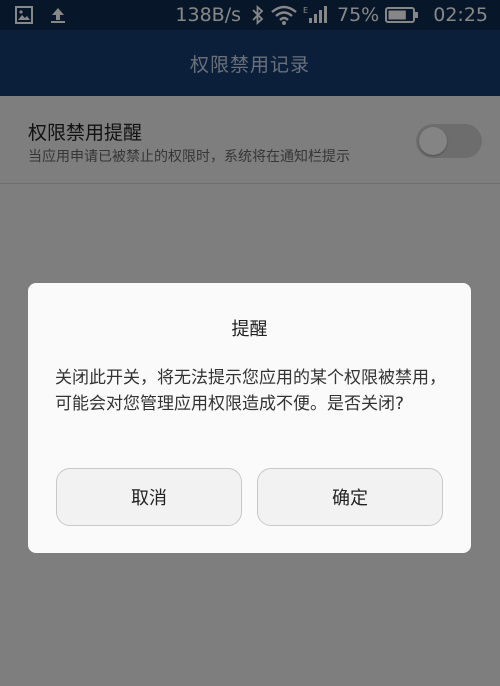  Describe the element at coordinates (149, 497) in the screenshot. I see `cancel-button: 取消` at that location.